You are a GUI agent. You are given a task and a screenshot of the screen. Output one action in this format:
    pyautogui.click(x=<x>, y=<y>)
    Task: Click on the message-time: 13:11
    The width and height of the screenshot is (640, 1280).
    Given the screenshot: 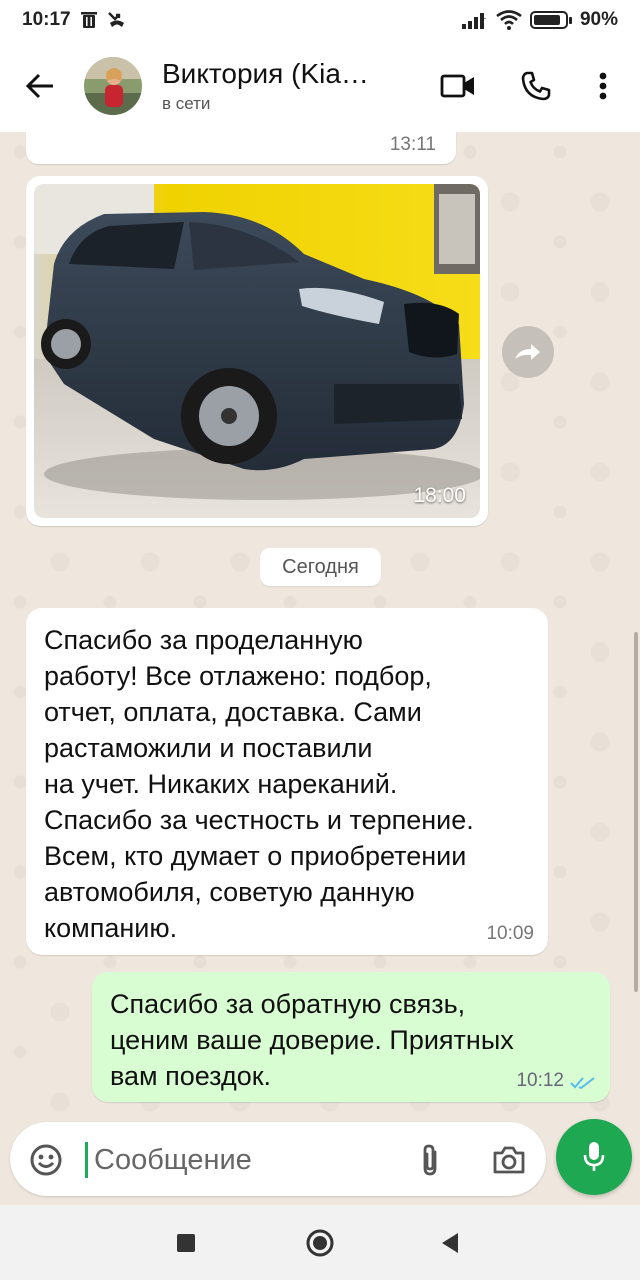 What is the action you would take?
    pyautogui.click(x=412, y=144)
    